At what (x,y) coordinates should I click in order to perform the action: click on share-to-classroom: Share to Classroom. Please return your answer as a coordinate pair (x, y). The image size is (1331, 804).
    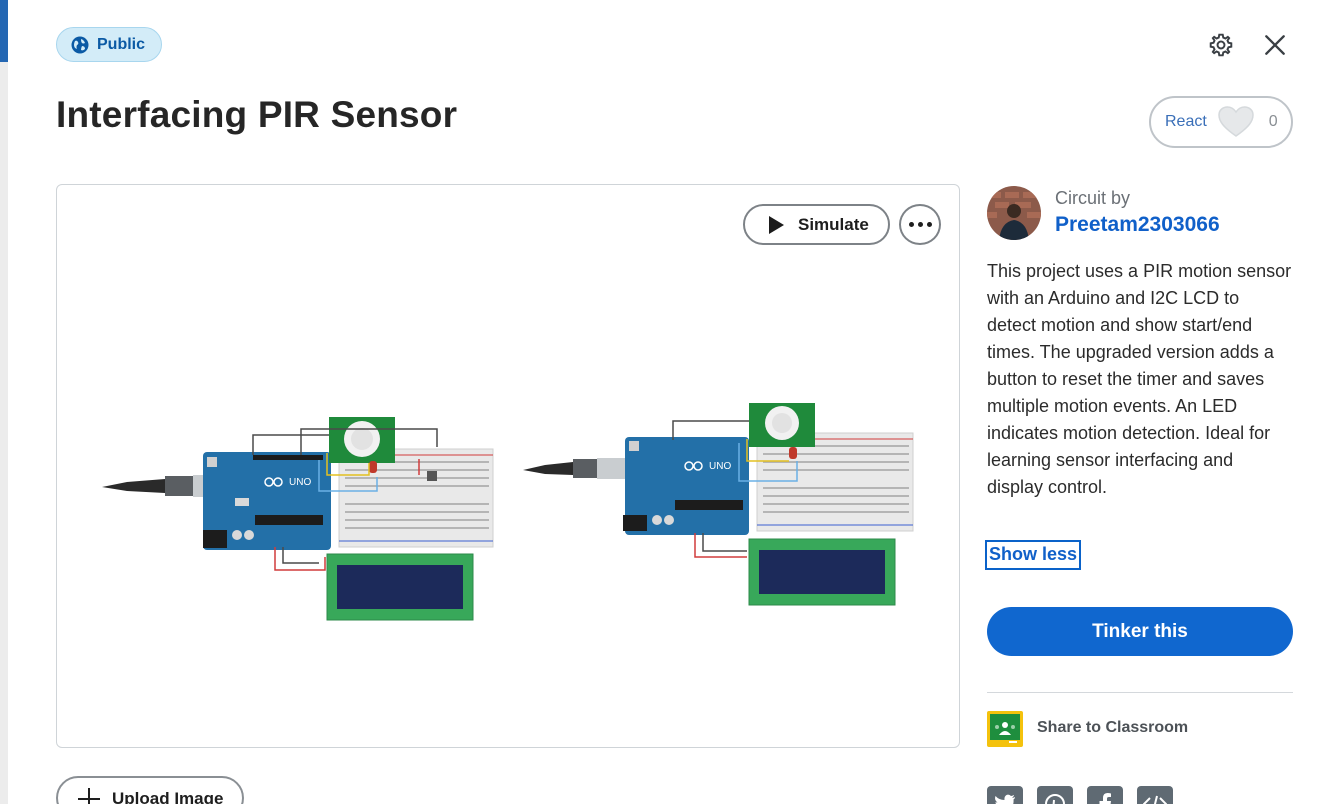
    Looking at the image, I should click on (1112, 728).